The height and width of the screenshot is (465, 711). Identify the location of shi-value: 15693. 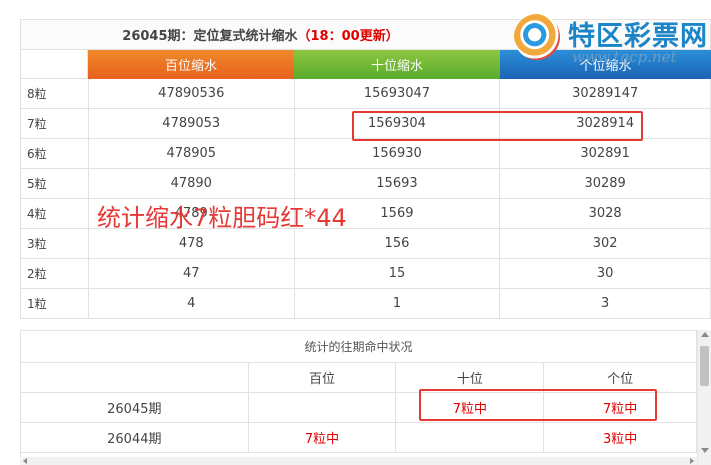
(397, 184).